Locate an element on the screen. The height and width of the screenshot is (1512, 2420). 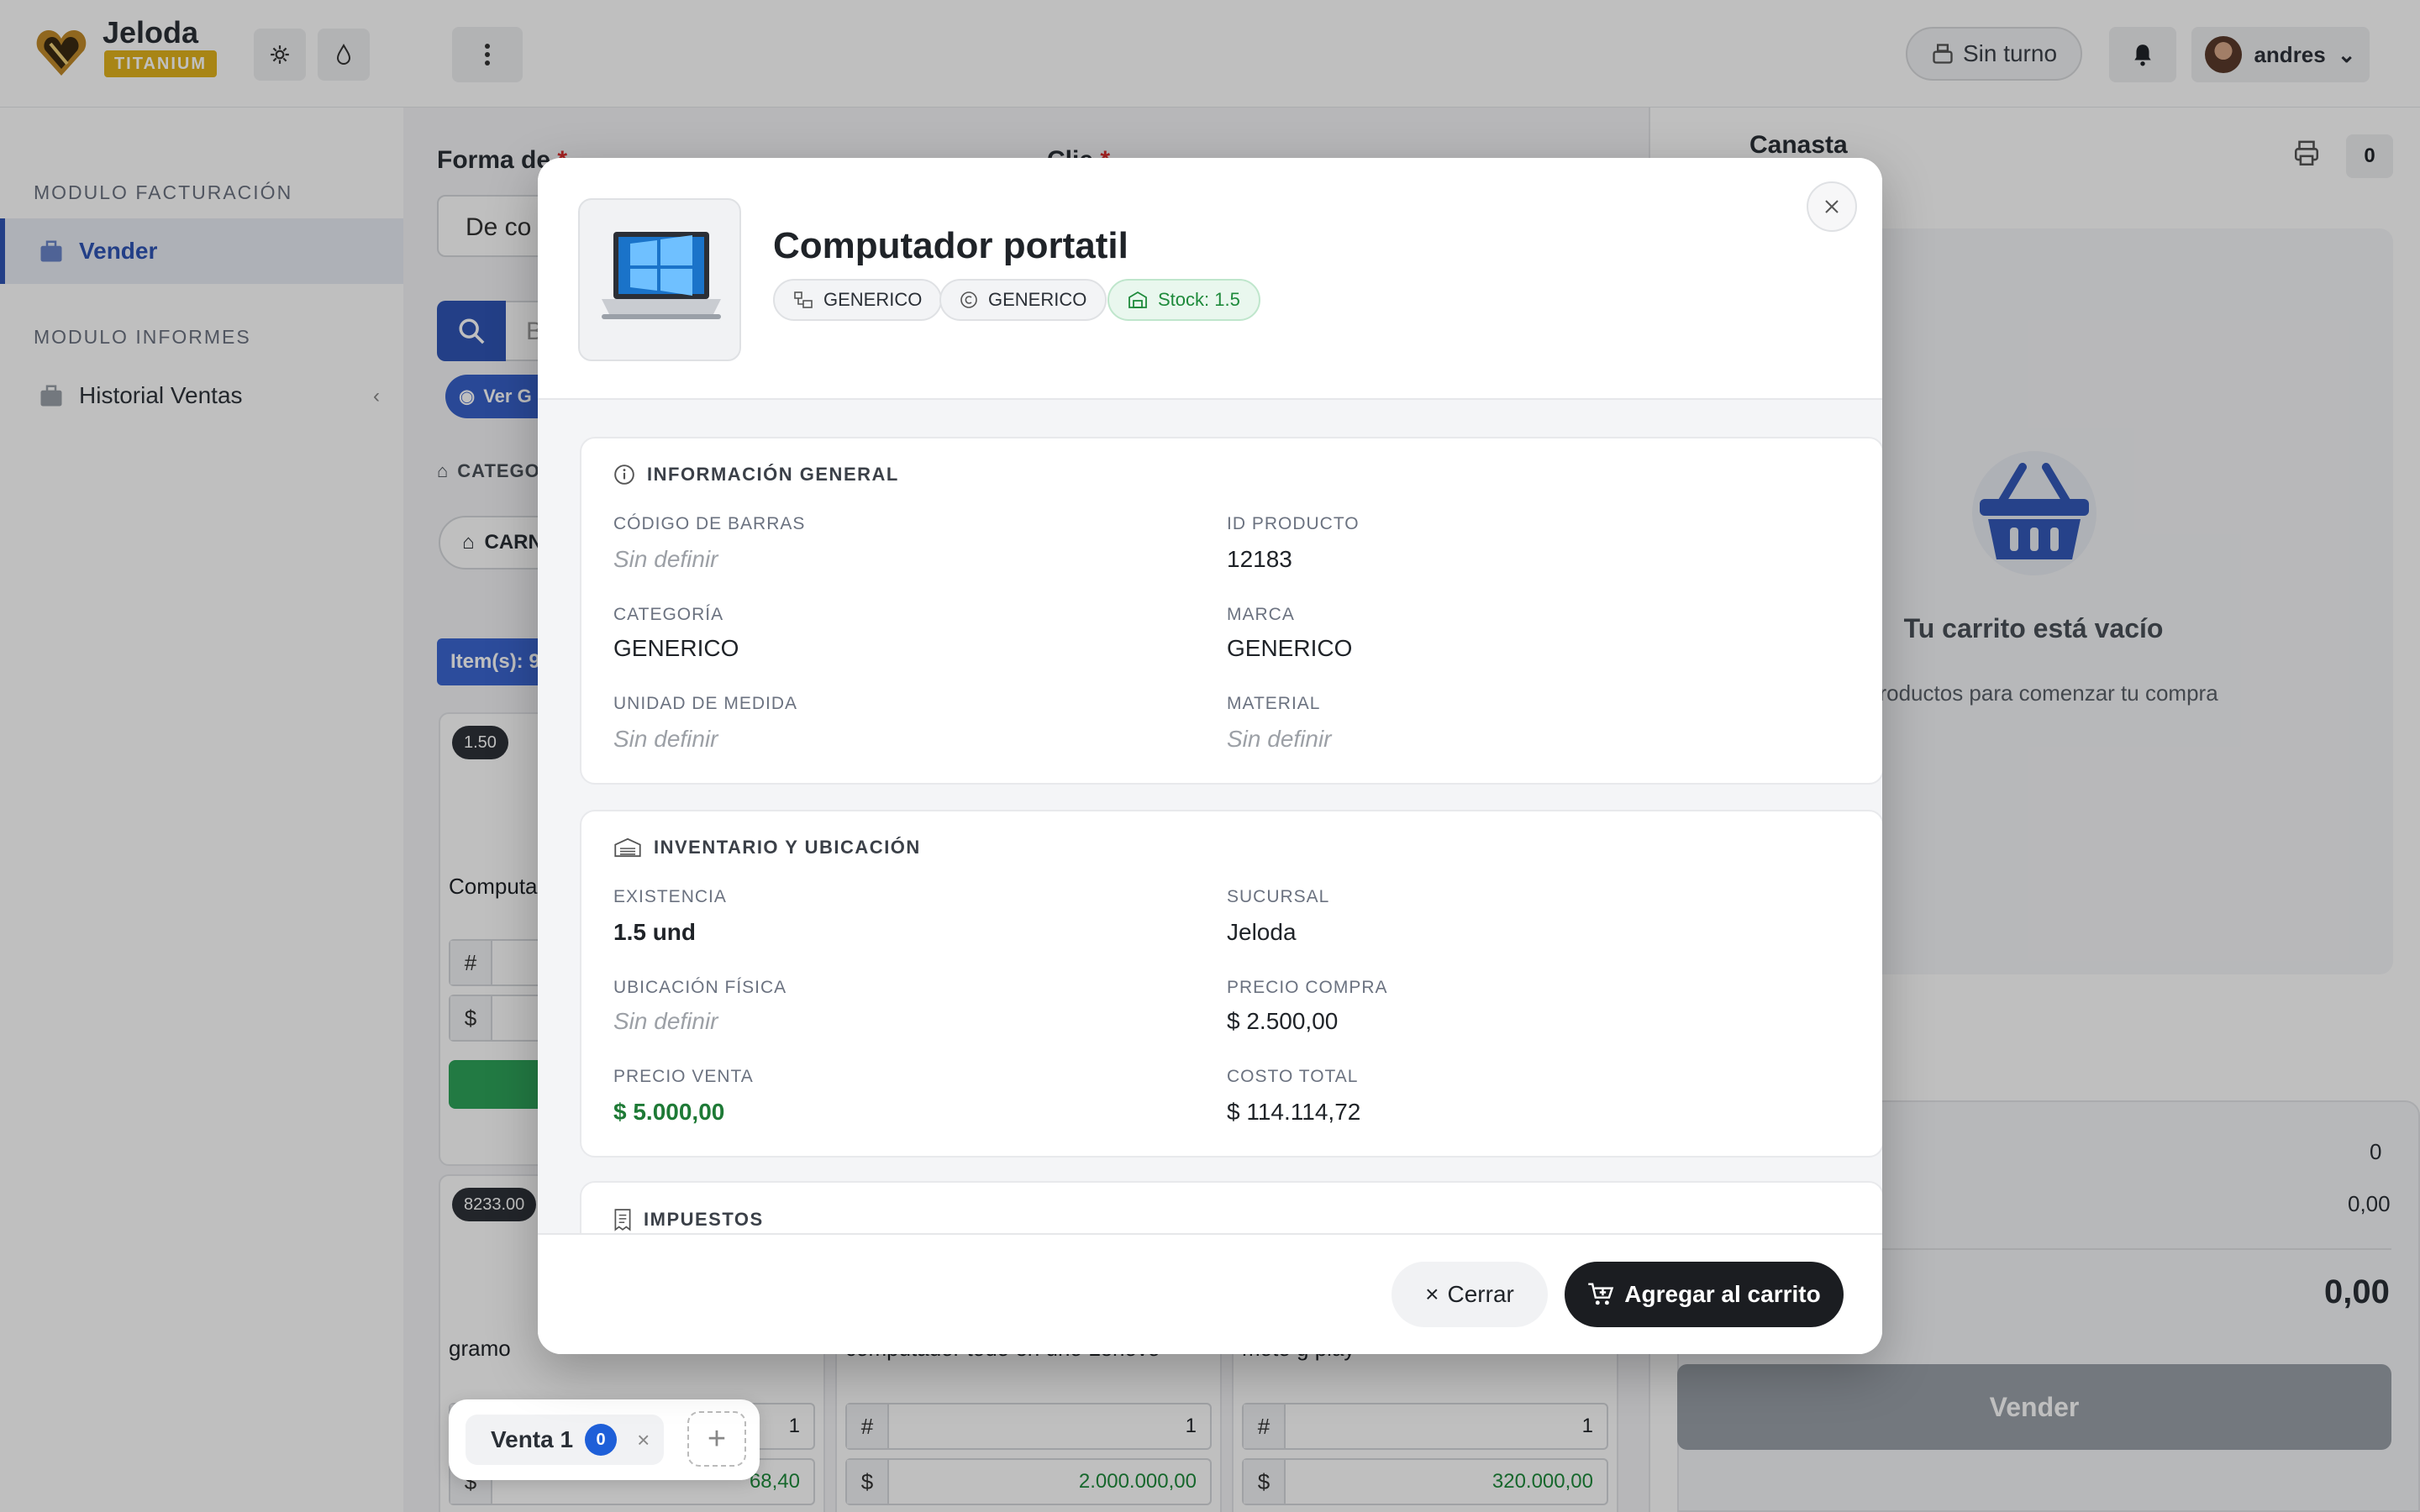
brand-chip: GENERICO is located at coordinates (1023, 300).